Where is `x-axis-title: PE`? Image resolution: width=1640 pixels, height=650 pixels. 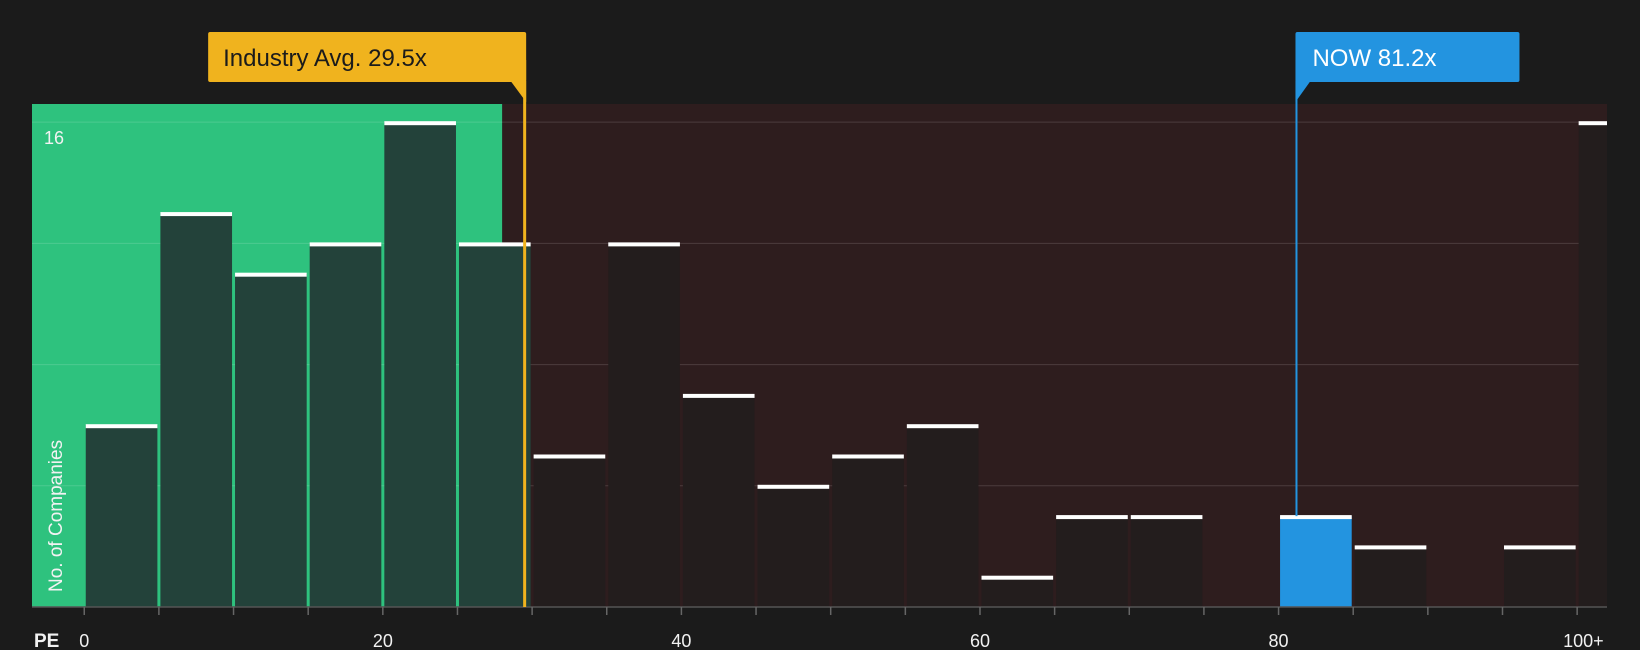
x-axis-title: PE is located at coordinates (46, 640).